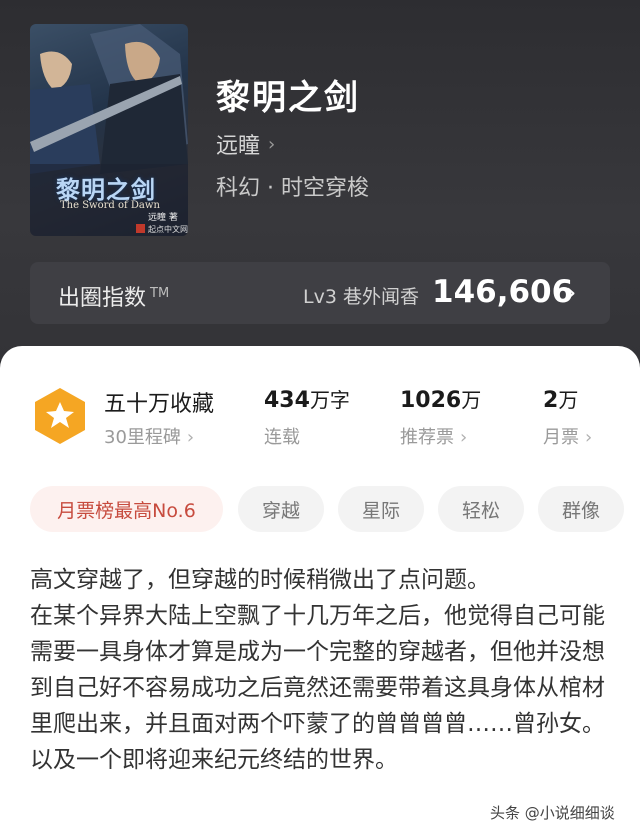 Image resolution: width=640 pixels, height=834 pixels. I want to click on popularity-index-bar: 出圈指数 TM Lv3 巷外闻香 146,606 ›, so click(320, 293).